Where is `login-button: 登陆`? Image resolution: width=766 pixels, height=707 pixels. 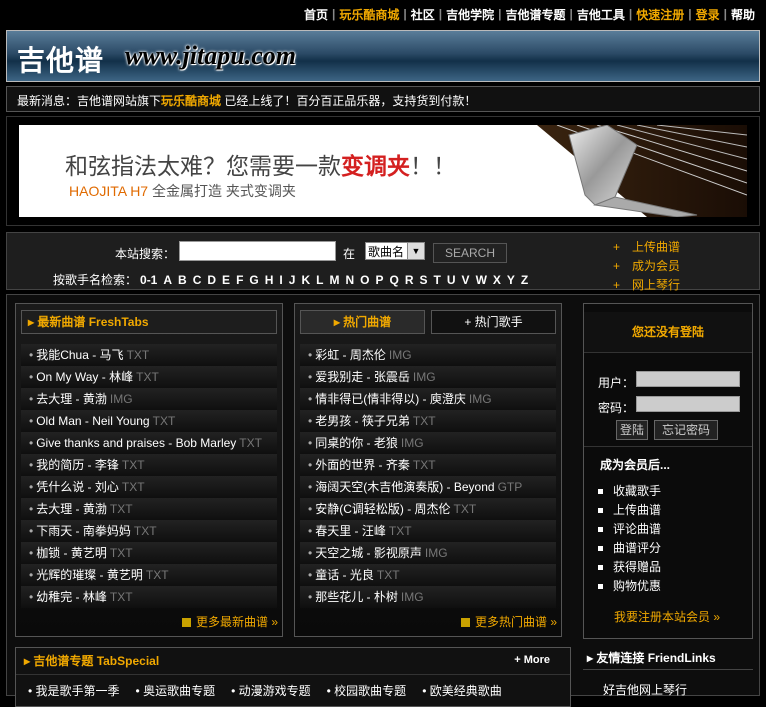 login-button: 登陆 is located at coordinates (632, 430).